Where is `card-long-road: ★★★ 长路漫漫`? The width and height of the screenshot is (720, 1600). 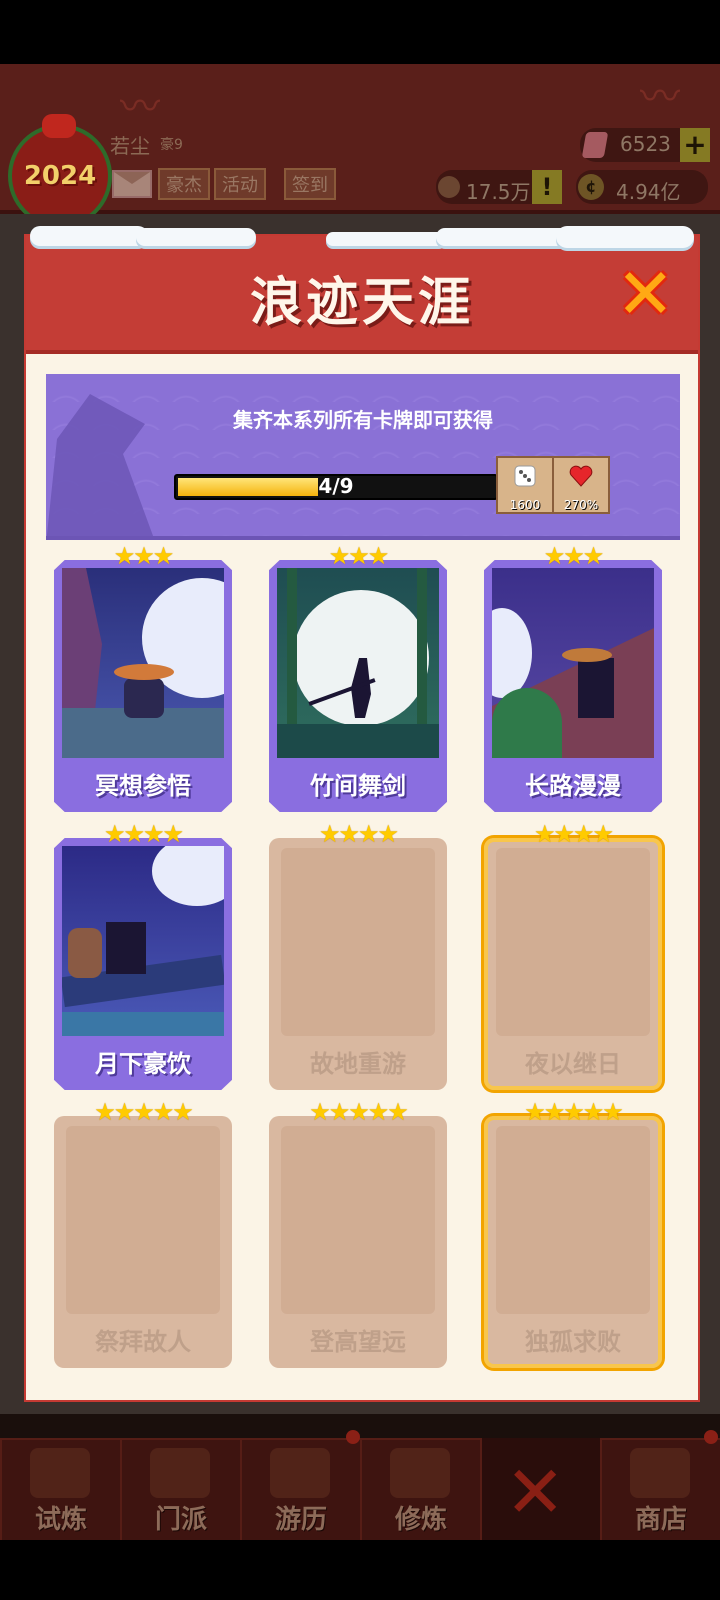 card-long-road: ★★★ 长路漫漫 is located at coordinates (573, 677).